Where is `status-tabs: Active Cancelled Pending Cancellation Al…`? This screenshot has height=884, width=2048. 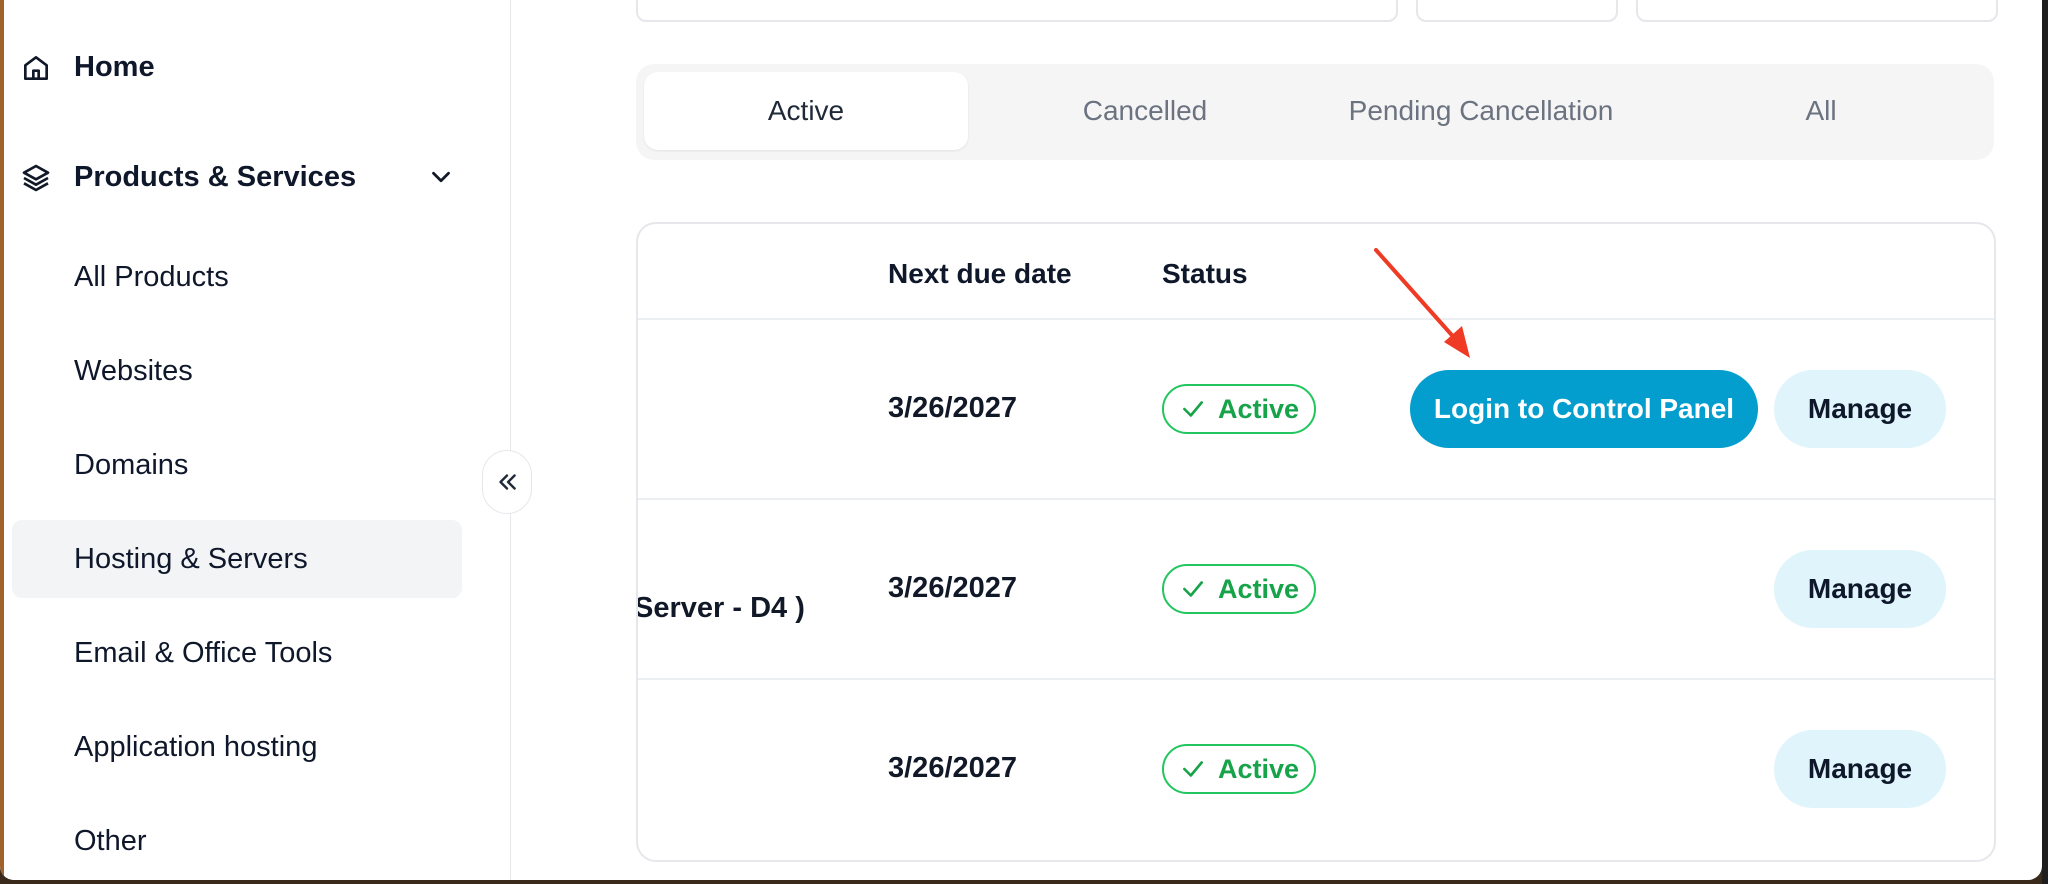
status-tabs: Active Cancelled Pending Cancellation Al… is located at coordinates (1315, 112).